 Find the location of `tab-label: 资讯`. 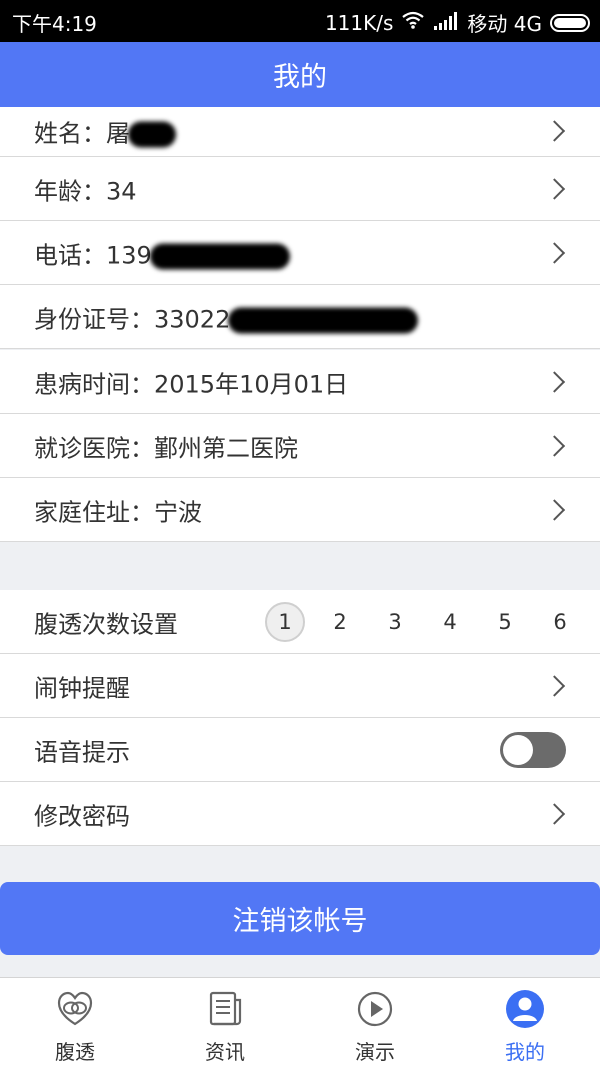

tab-label: 资讯 is located at coordinates (225, 1052).